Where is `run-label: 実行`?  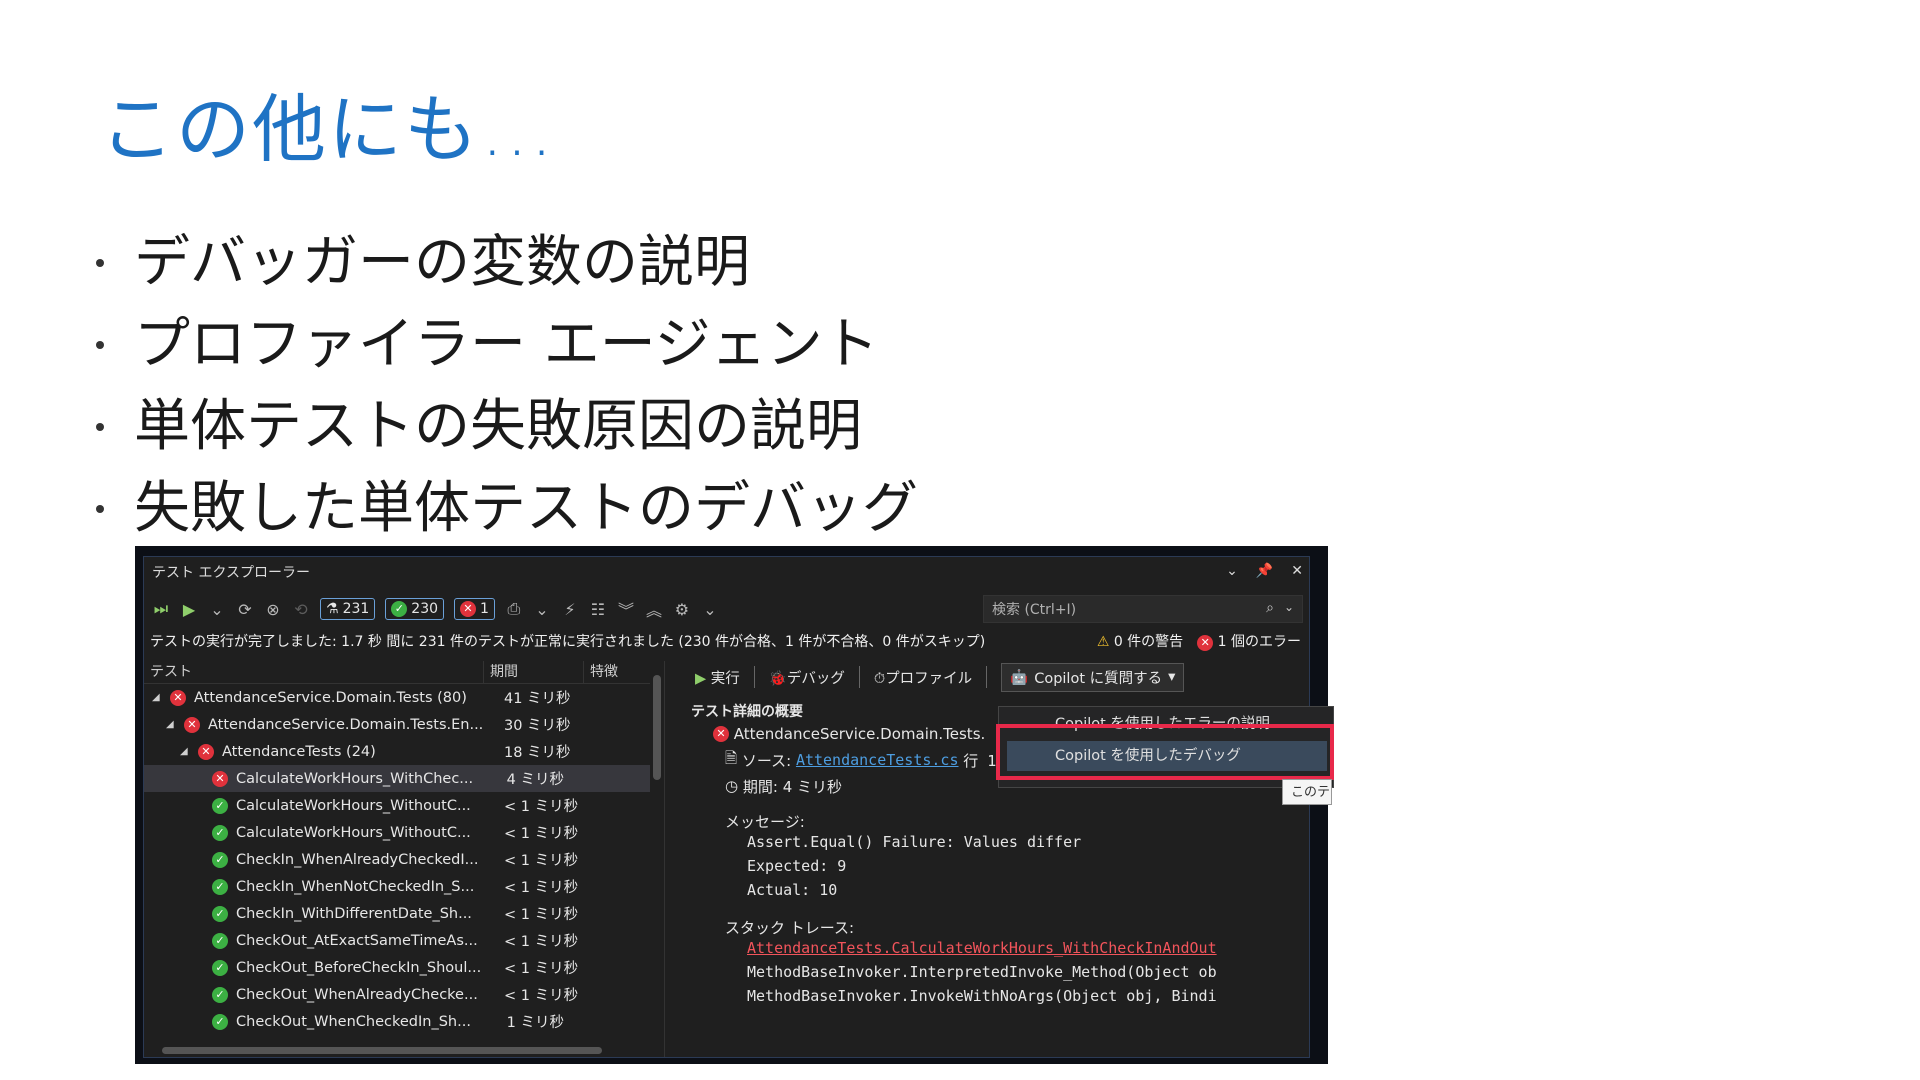 run-label: 実行 is located at coordinates (725, 678).